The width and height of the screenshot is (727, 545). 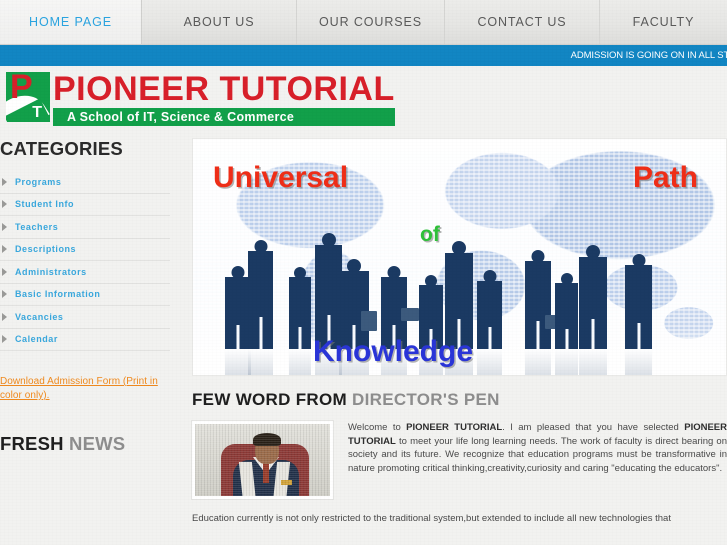 What do you see at coordinates (426, 399) in the screenshot?
I see `director-heading-light: DIRECTOR'S PEN` at bounding box center [426, 399].